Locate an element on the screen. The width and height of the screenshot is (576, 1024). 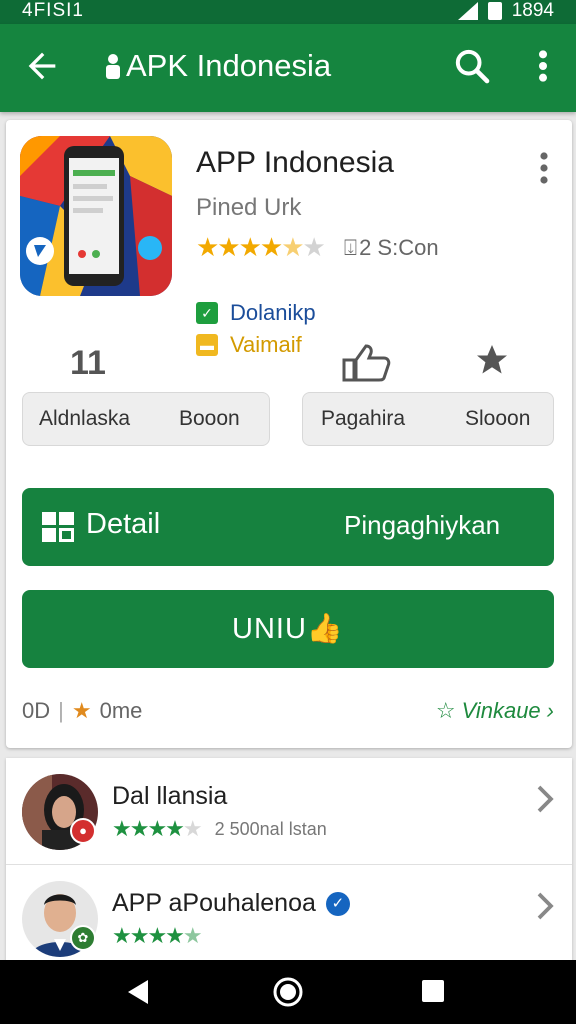
status-time: 1894 is located at coordinates (532, 10).